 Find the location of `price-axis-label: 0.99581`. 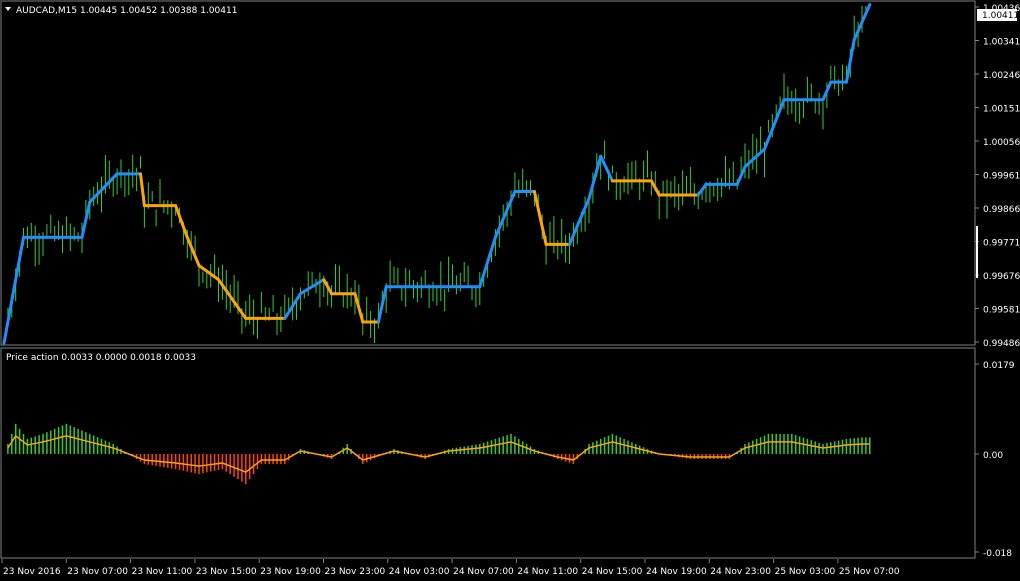

price-axis-label: 0.99581 is located at coordinates (1001, 311).